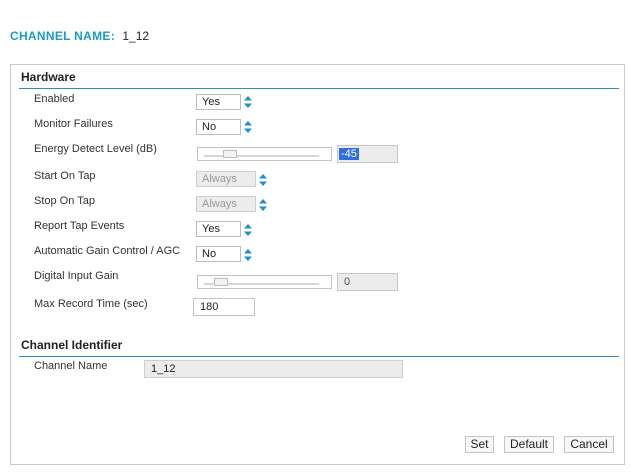  Describe the element at coordinates (76, 276) in the screenshot. I see `digital-input-gain-label: Digital Input Gain` at that location.